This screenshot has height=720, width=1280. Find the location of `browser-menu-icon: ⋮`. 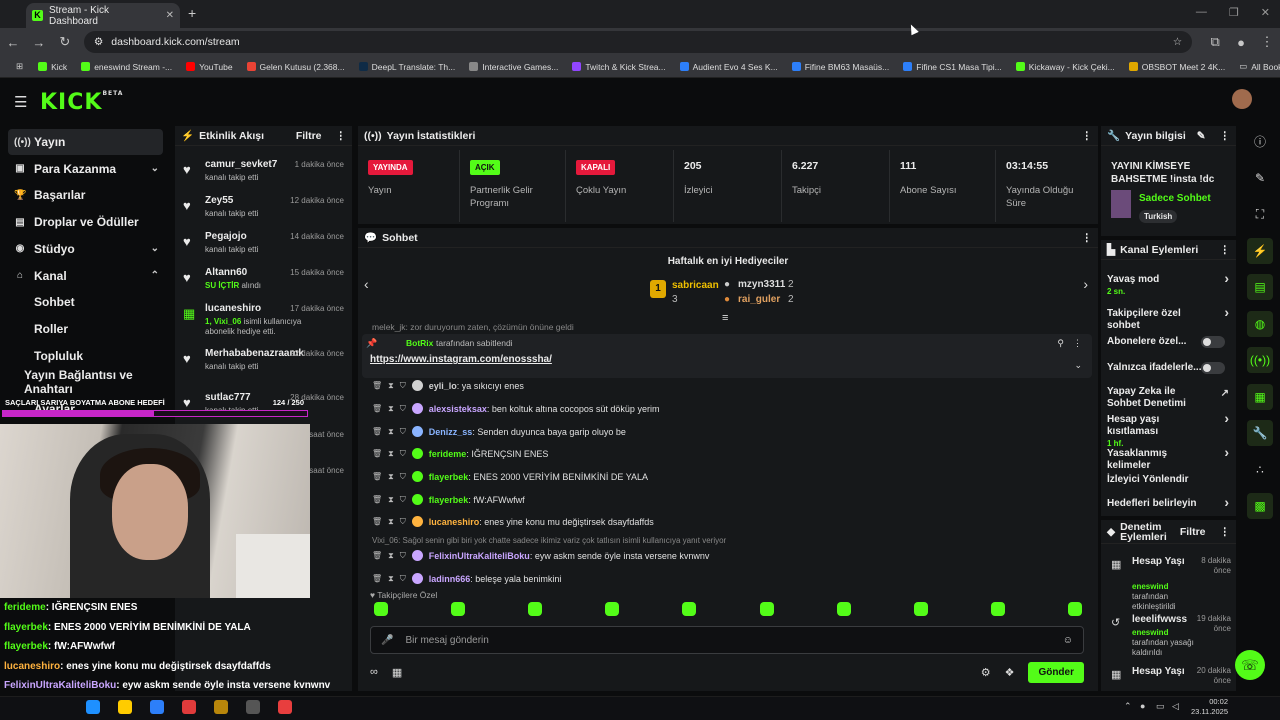

browser-menu-icon: ⋮ is located at coordinates (1267, 42).